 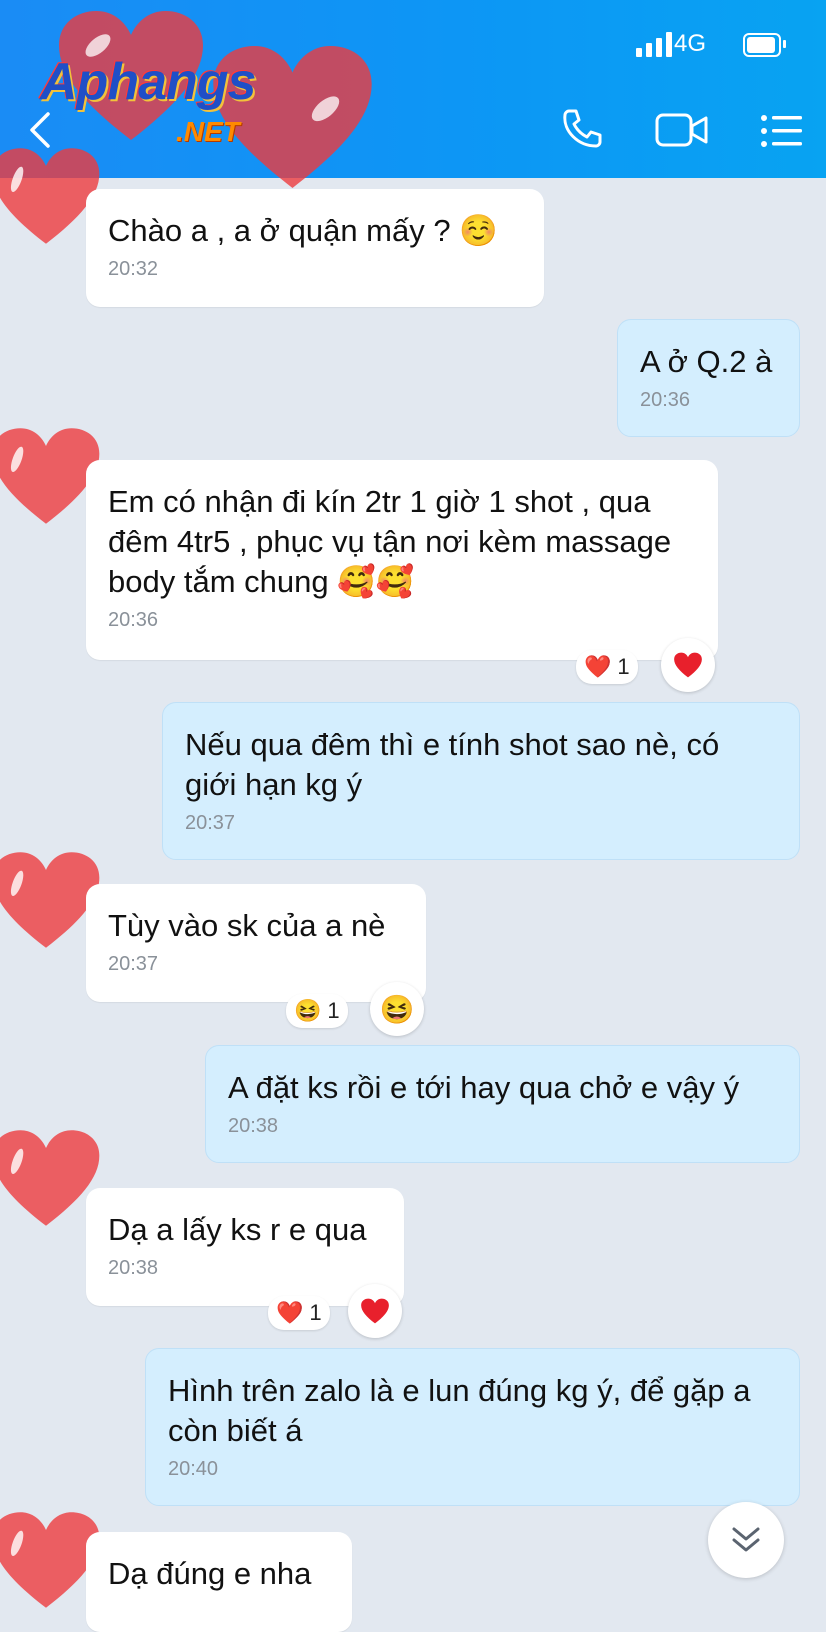 What do you see at coordinates (133, 269) in the screenshot?
I see `message-time: 20:32` at bounding box center [133, 269].